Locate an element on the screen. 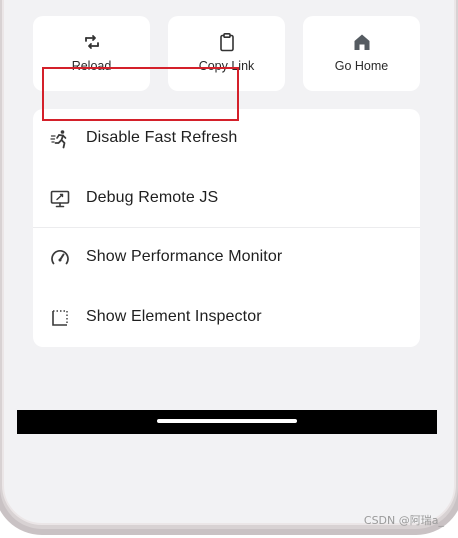 The height and width of the screenshot is (538, 458). highlight-annotation-box is located at coordinates (140, 94).